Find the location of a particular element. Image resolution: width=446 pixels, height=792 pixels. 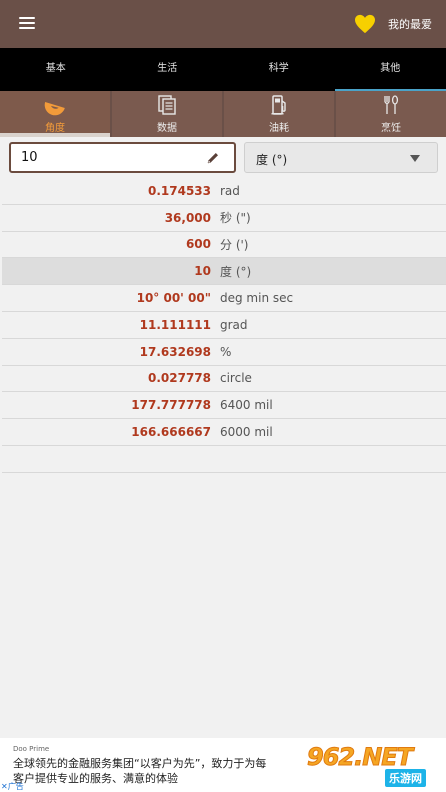

subtab-cooking: 烹饪 is located at coordinates (391, 114).